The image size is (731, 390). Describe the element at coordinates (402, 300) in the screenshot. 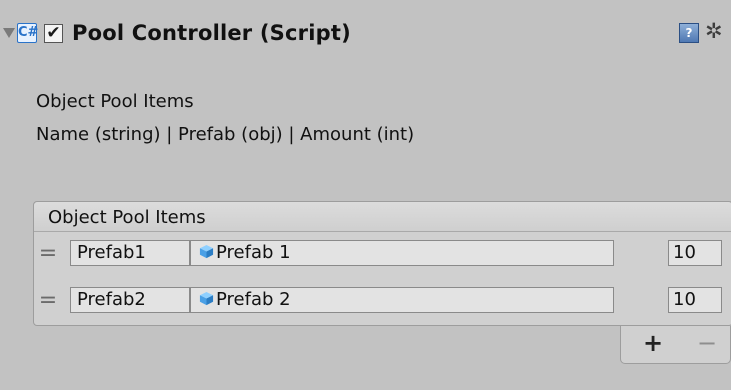

I see `prefab-field: Prefab 2` at that location.